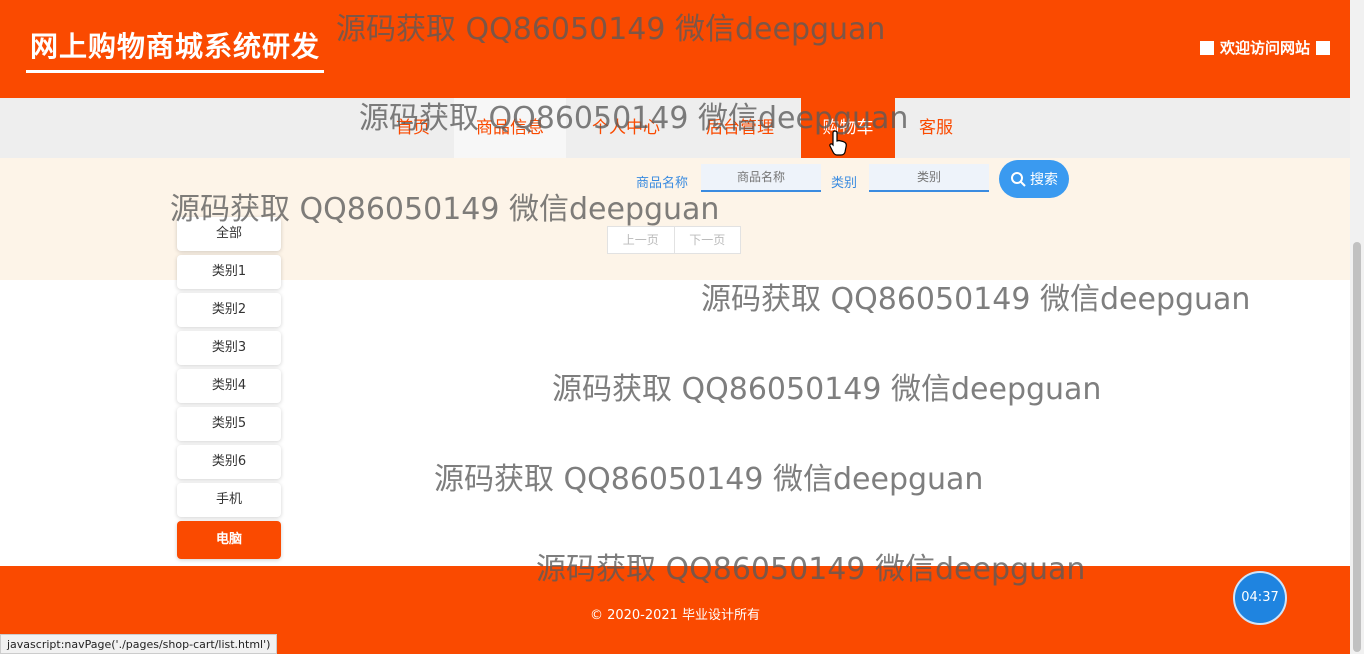  Describe the element at coordinates (229, 462) in the screenshot. I see `category-6: 类别6` at that location.